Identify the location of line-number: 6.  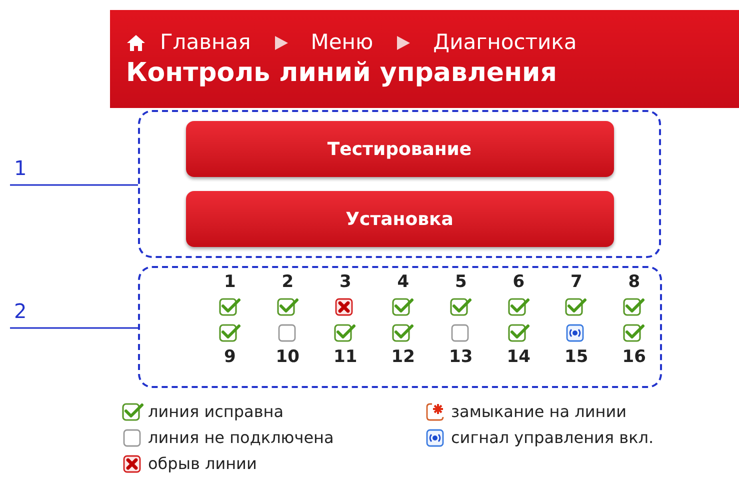
(518, 282).